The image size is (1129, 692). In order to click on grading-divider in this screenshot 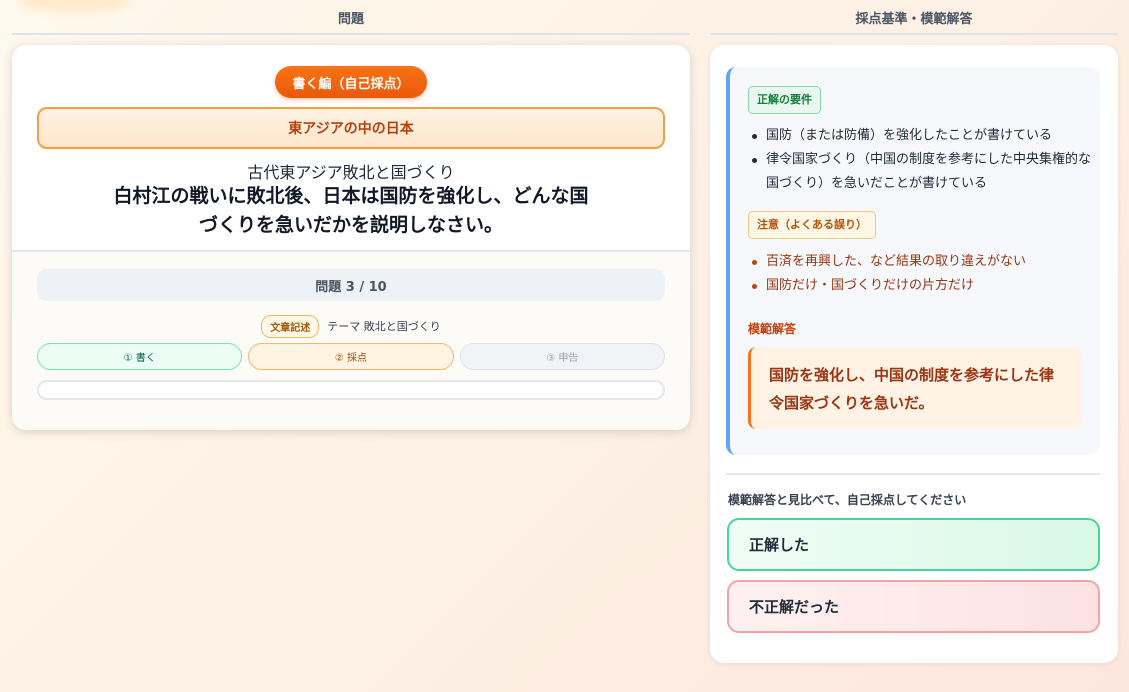, I will do `click(913, 474)`.